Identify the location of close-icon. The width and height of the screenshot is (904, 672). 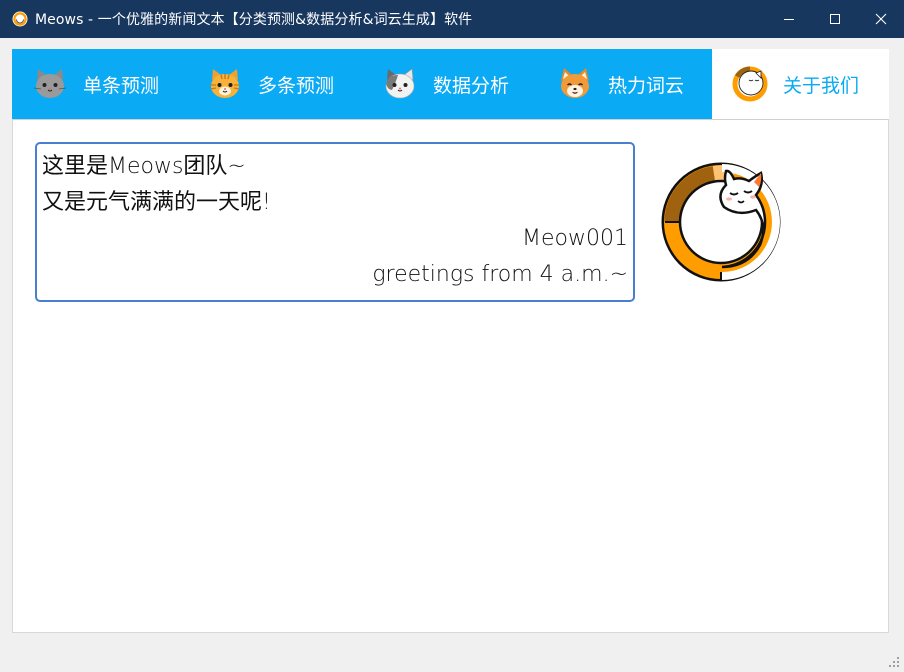
(881, 19).